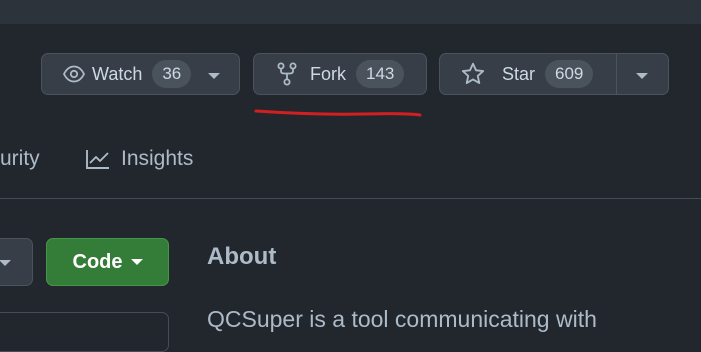  I want to click on star-count: 609, so click(569, 74).